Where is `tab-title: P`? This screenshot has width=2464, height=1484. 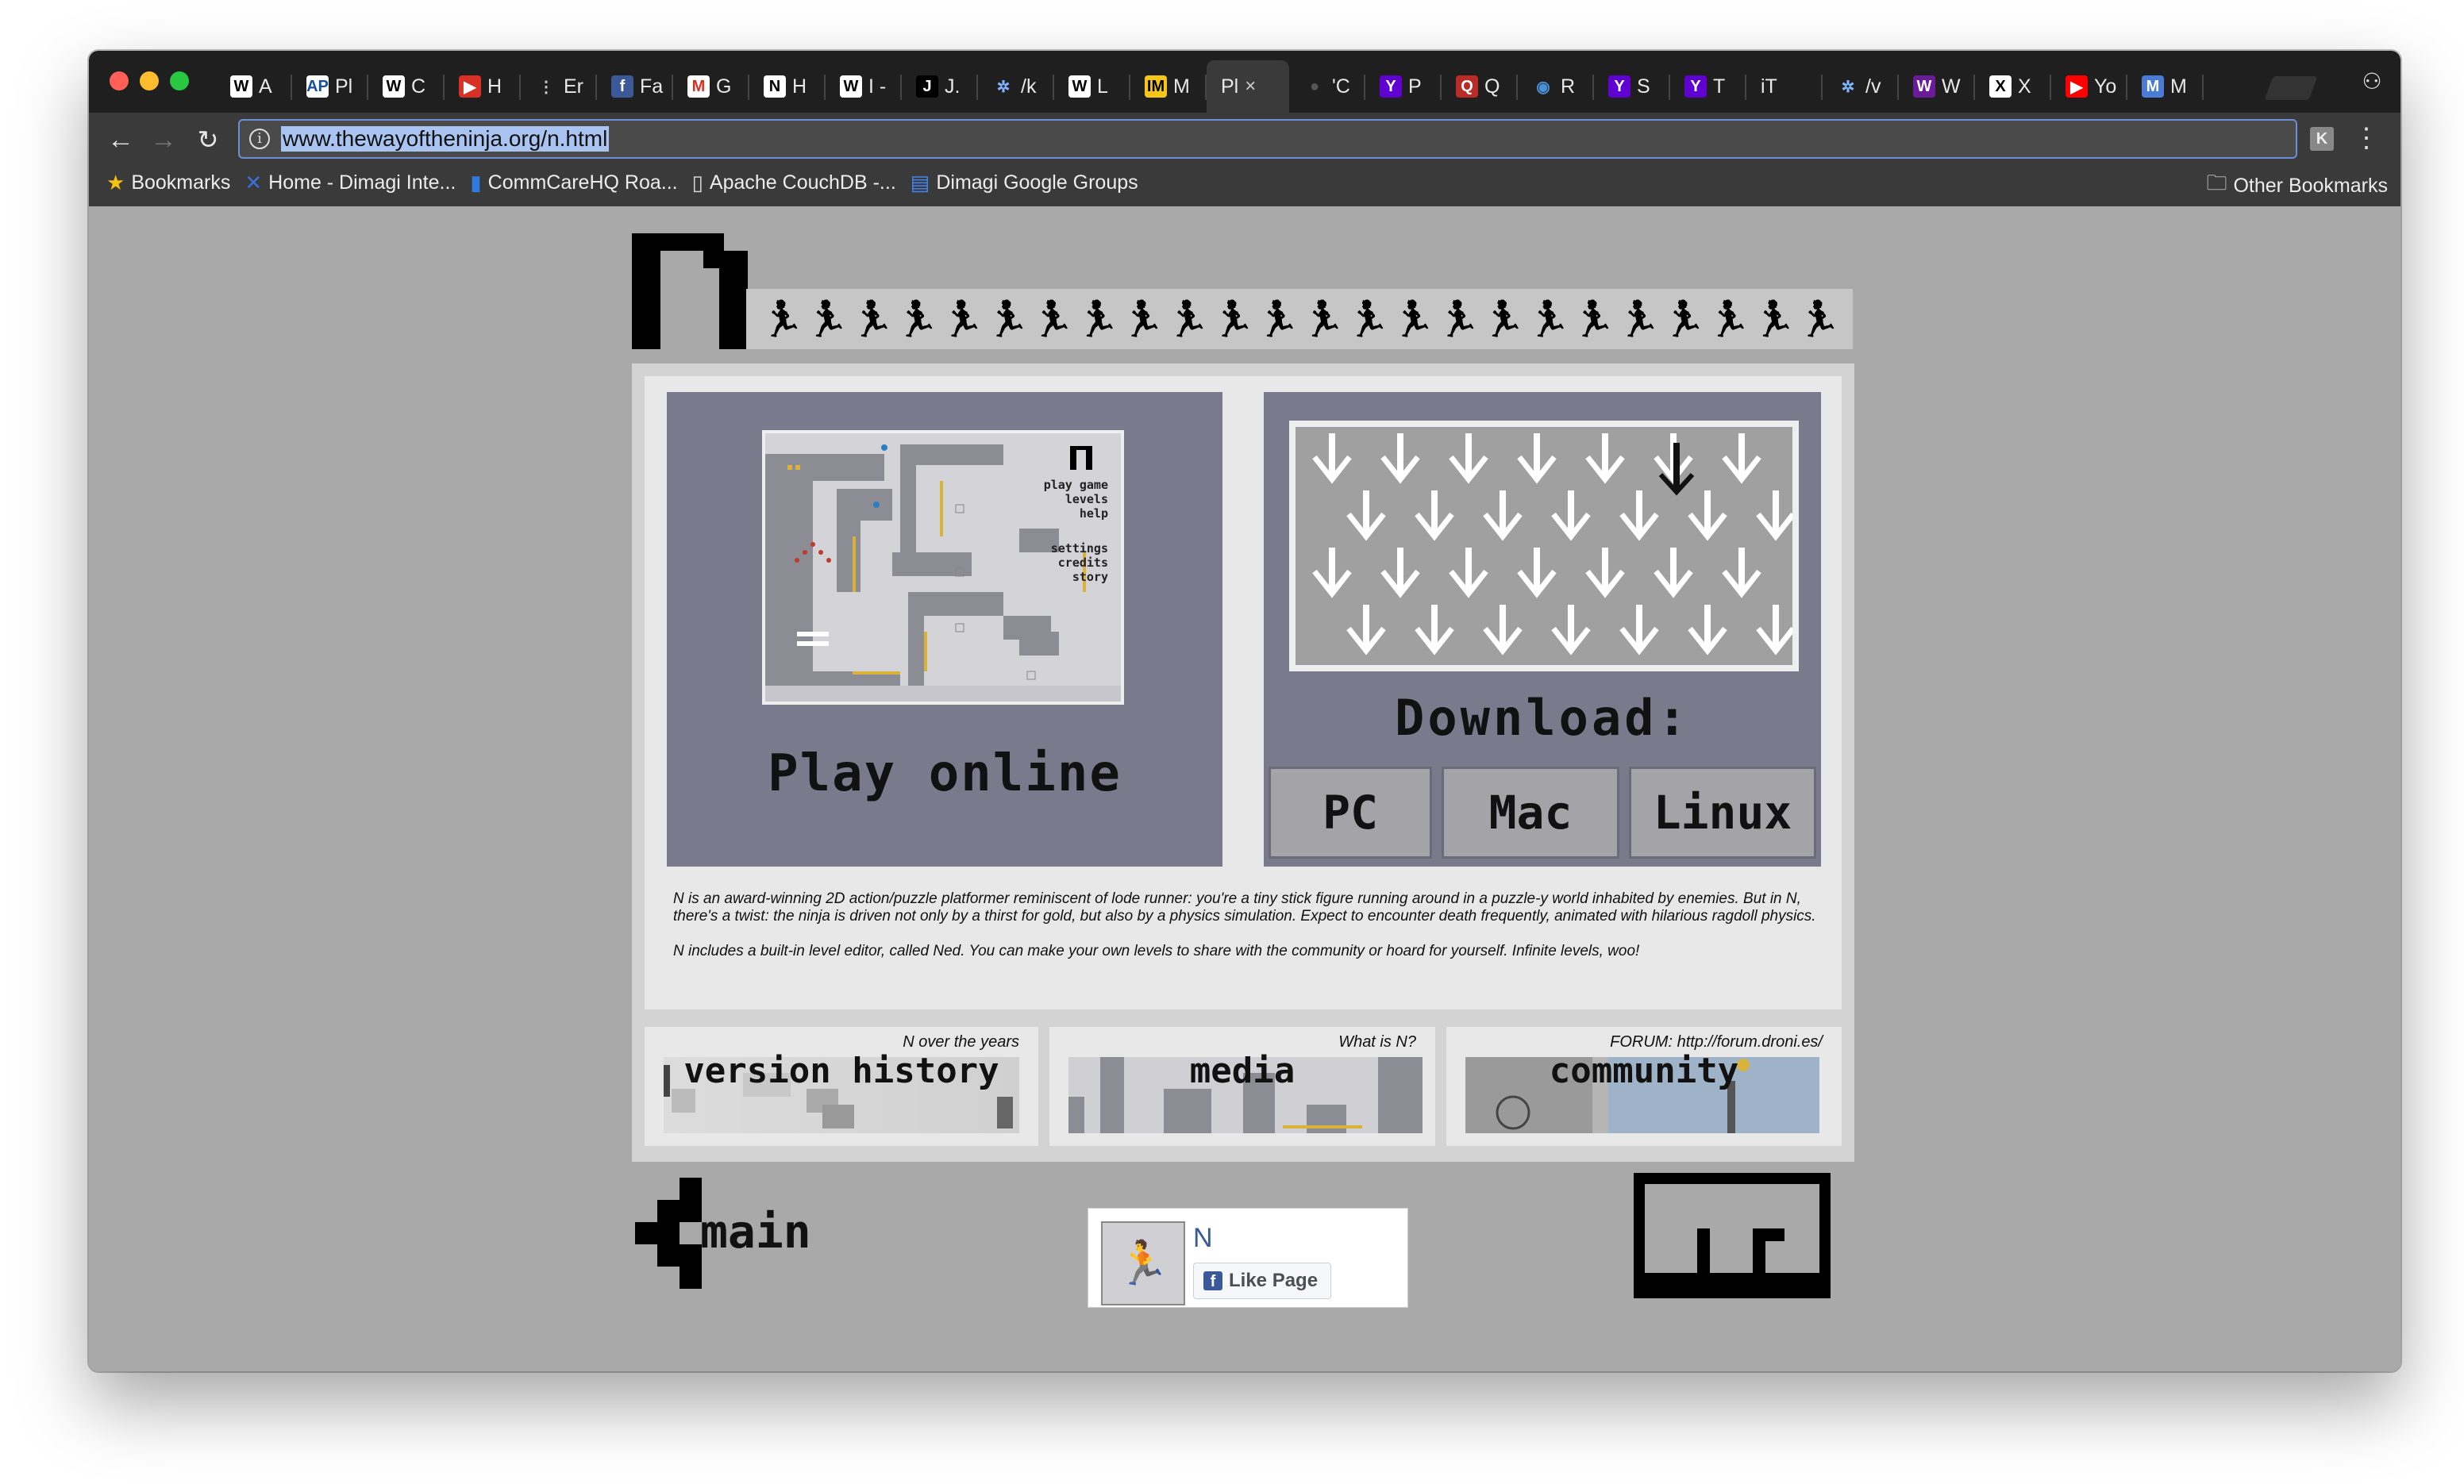 tab-title: P is located at coordinates (1415, 86).